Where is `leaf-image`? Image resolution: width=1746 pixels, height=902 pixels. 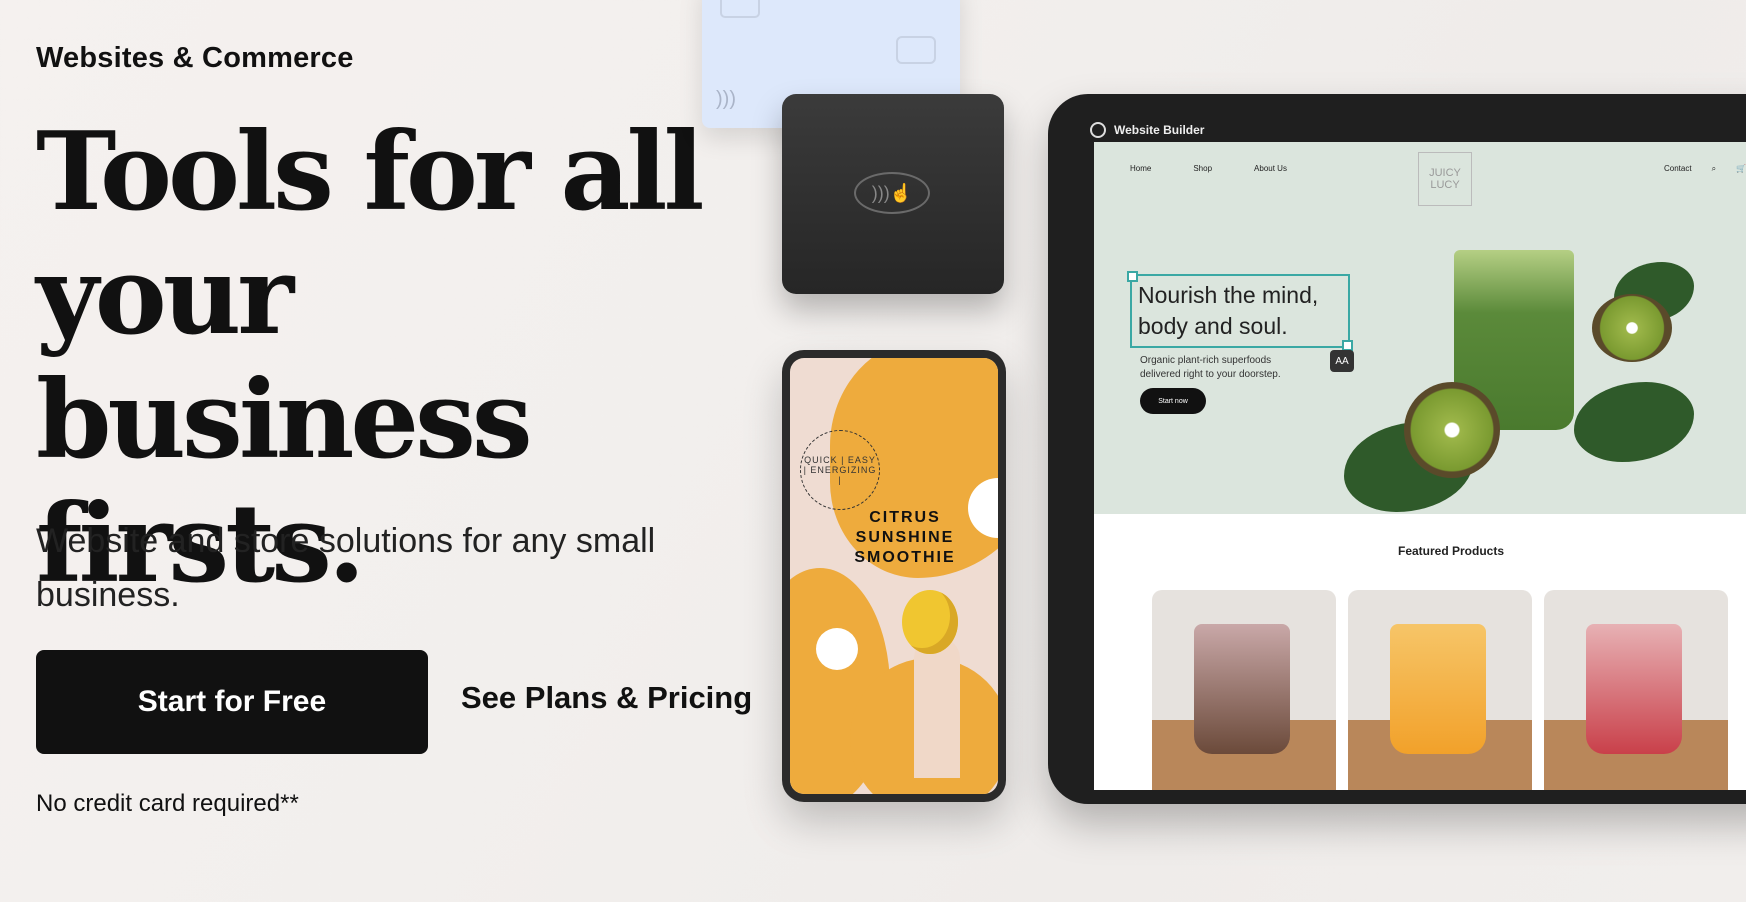
leaf-image is located at coordinates (1634, 422).